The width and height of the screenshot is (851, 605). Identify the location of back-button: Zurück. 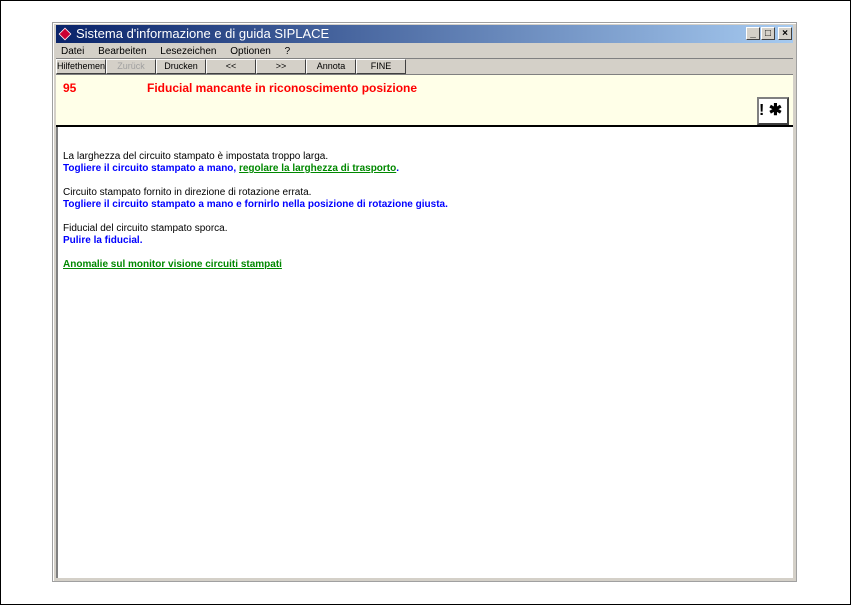
(131, 66).